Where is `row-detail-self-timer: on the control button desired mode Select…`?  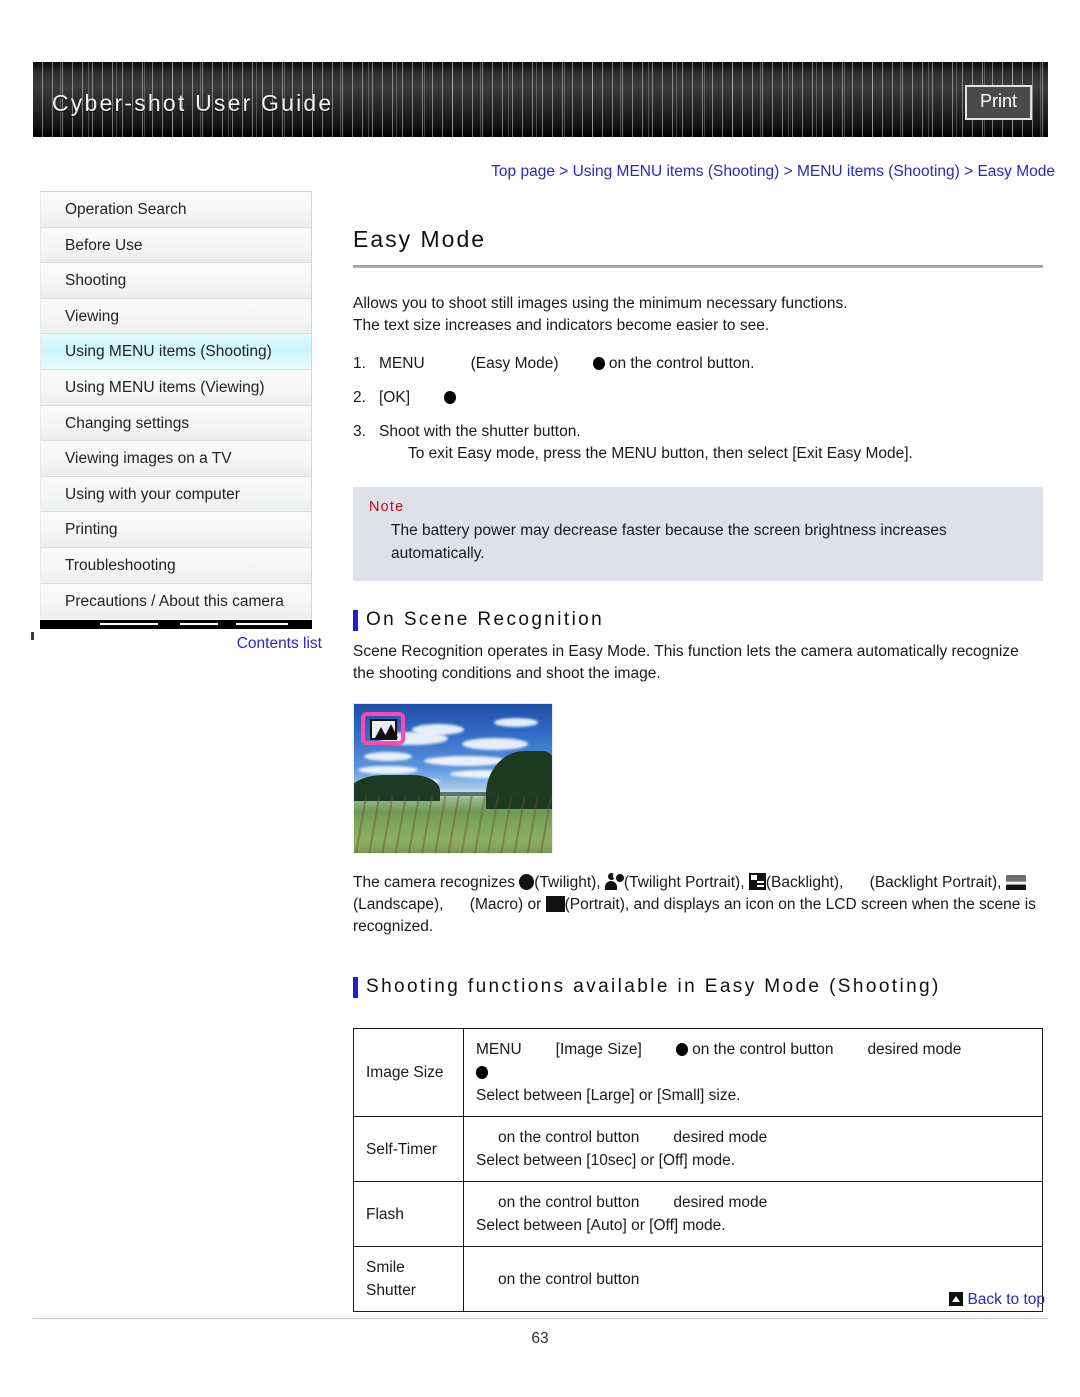
row-detail-self-timer: on the control button desired mode Select… is located at coordinates (753, 1149).